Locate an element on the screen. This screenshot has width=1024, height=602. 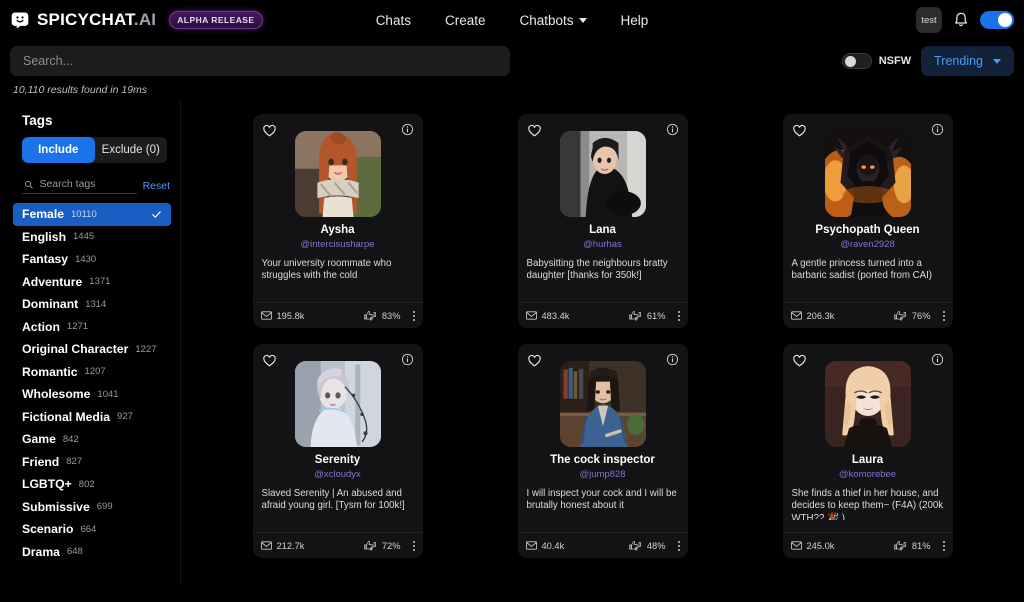
nav-item-chatbots: Chatbots is located at coordinates (553, 20).